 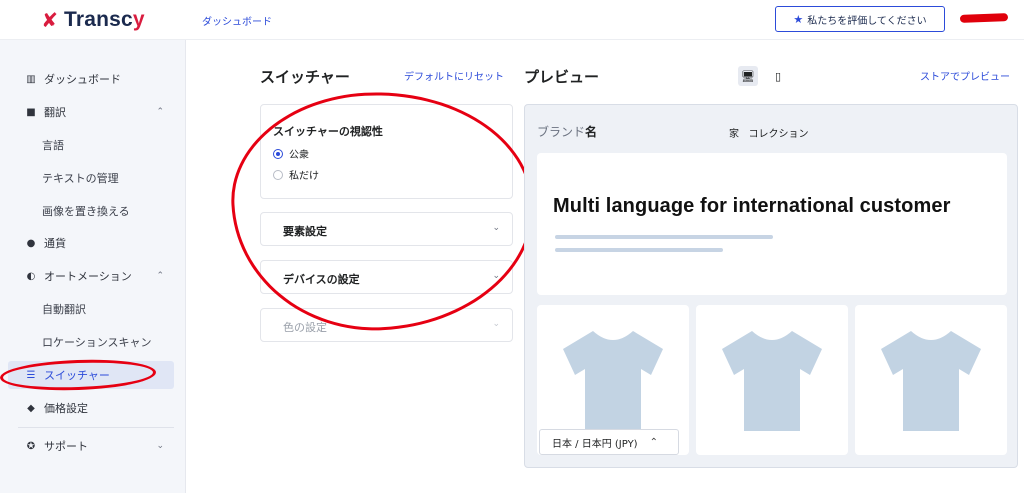 I want to click on top-bar: ✘ Transcy ダッシュボード ★ 私たちを評価してください, so click(x=512, y=20).